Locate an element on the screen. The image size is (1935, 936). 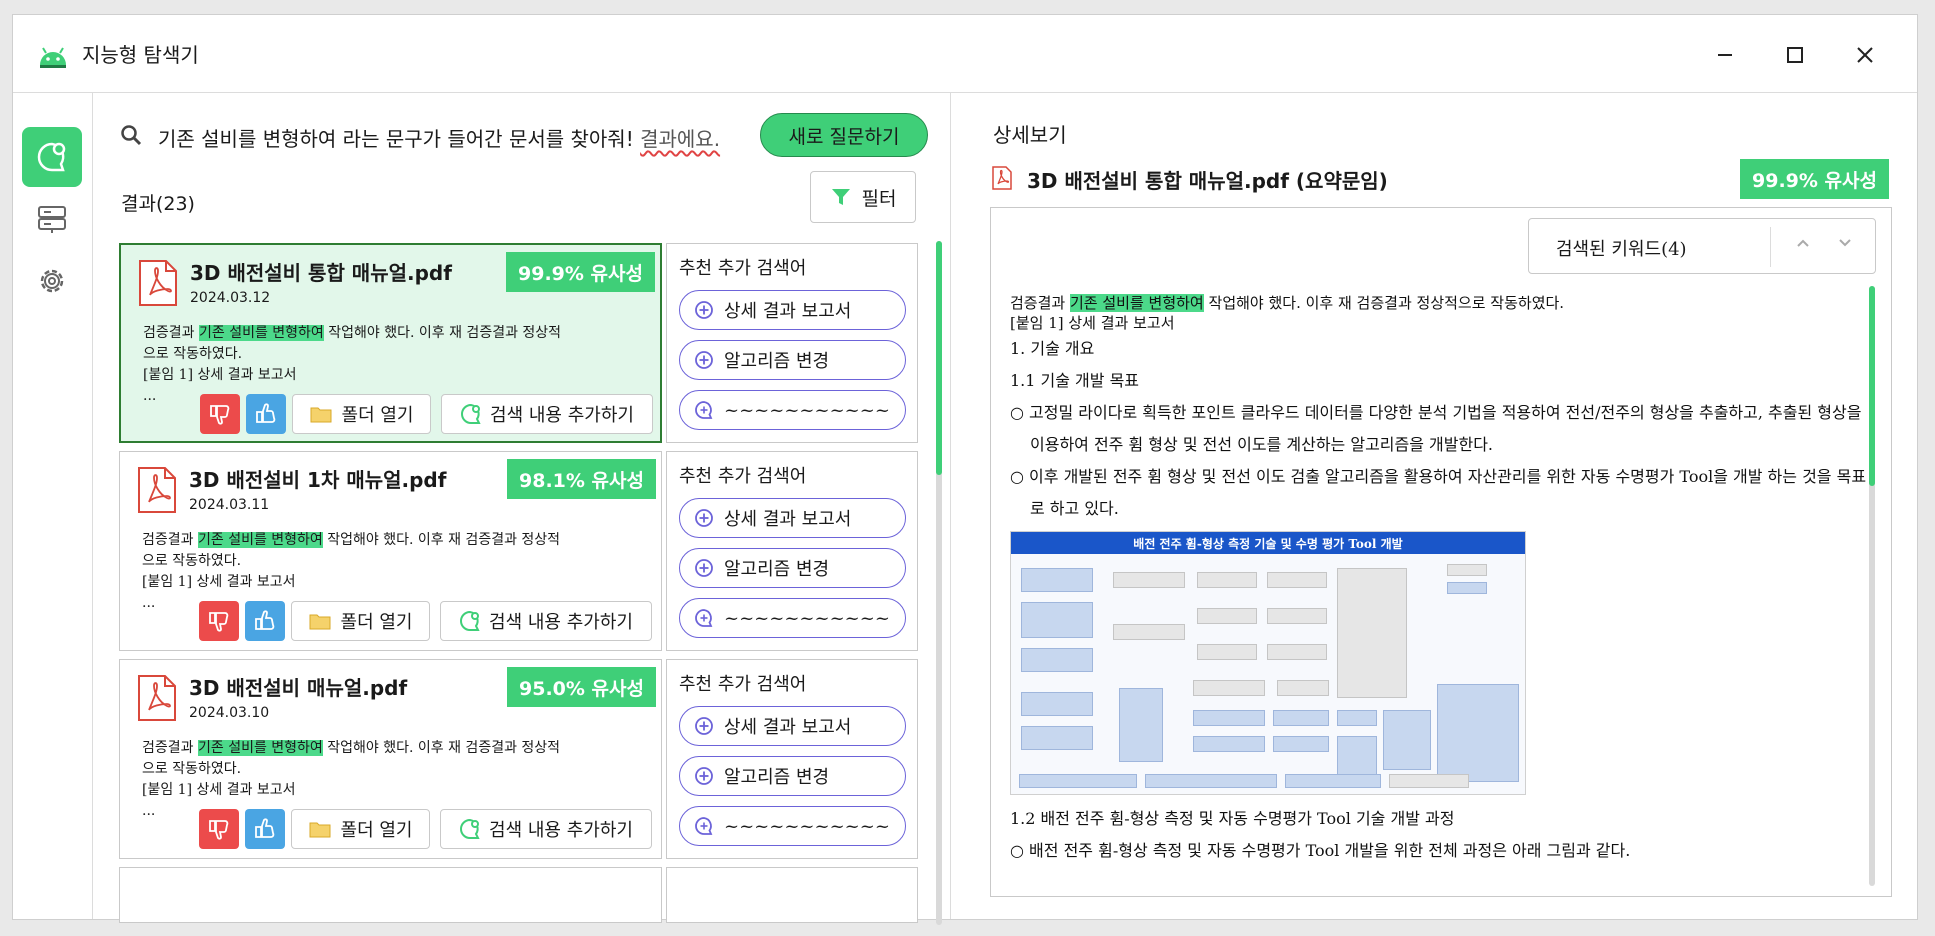
results-scrollbar-thumb is located at coordinates (939, 358).